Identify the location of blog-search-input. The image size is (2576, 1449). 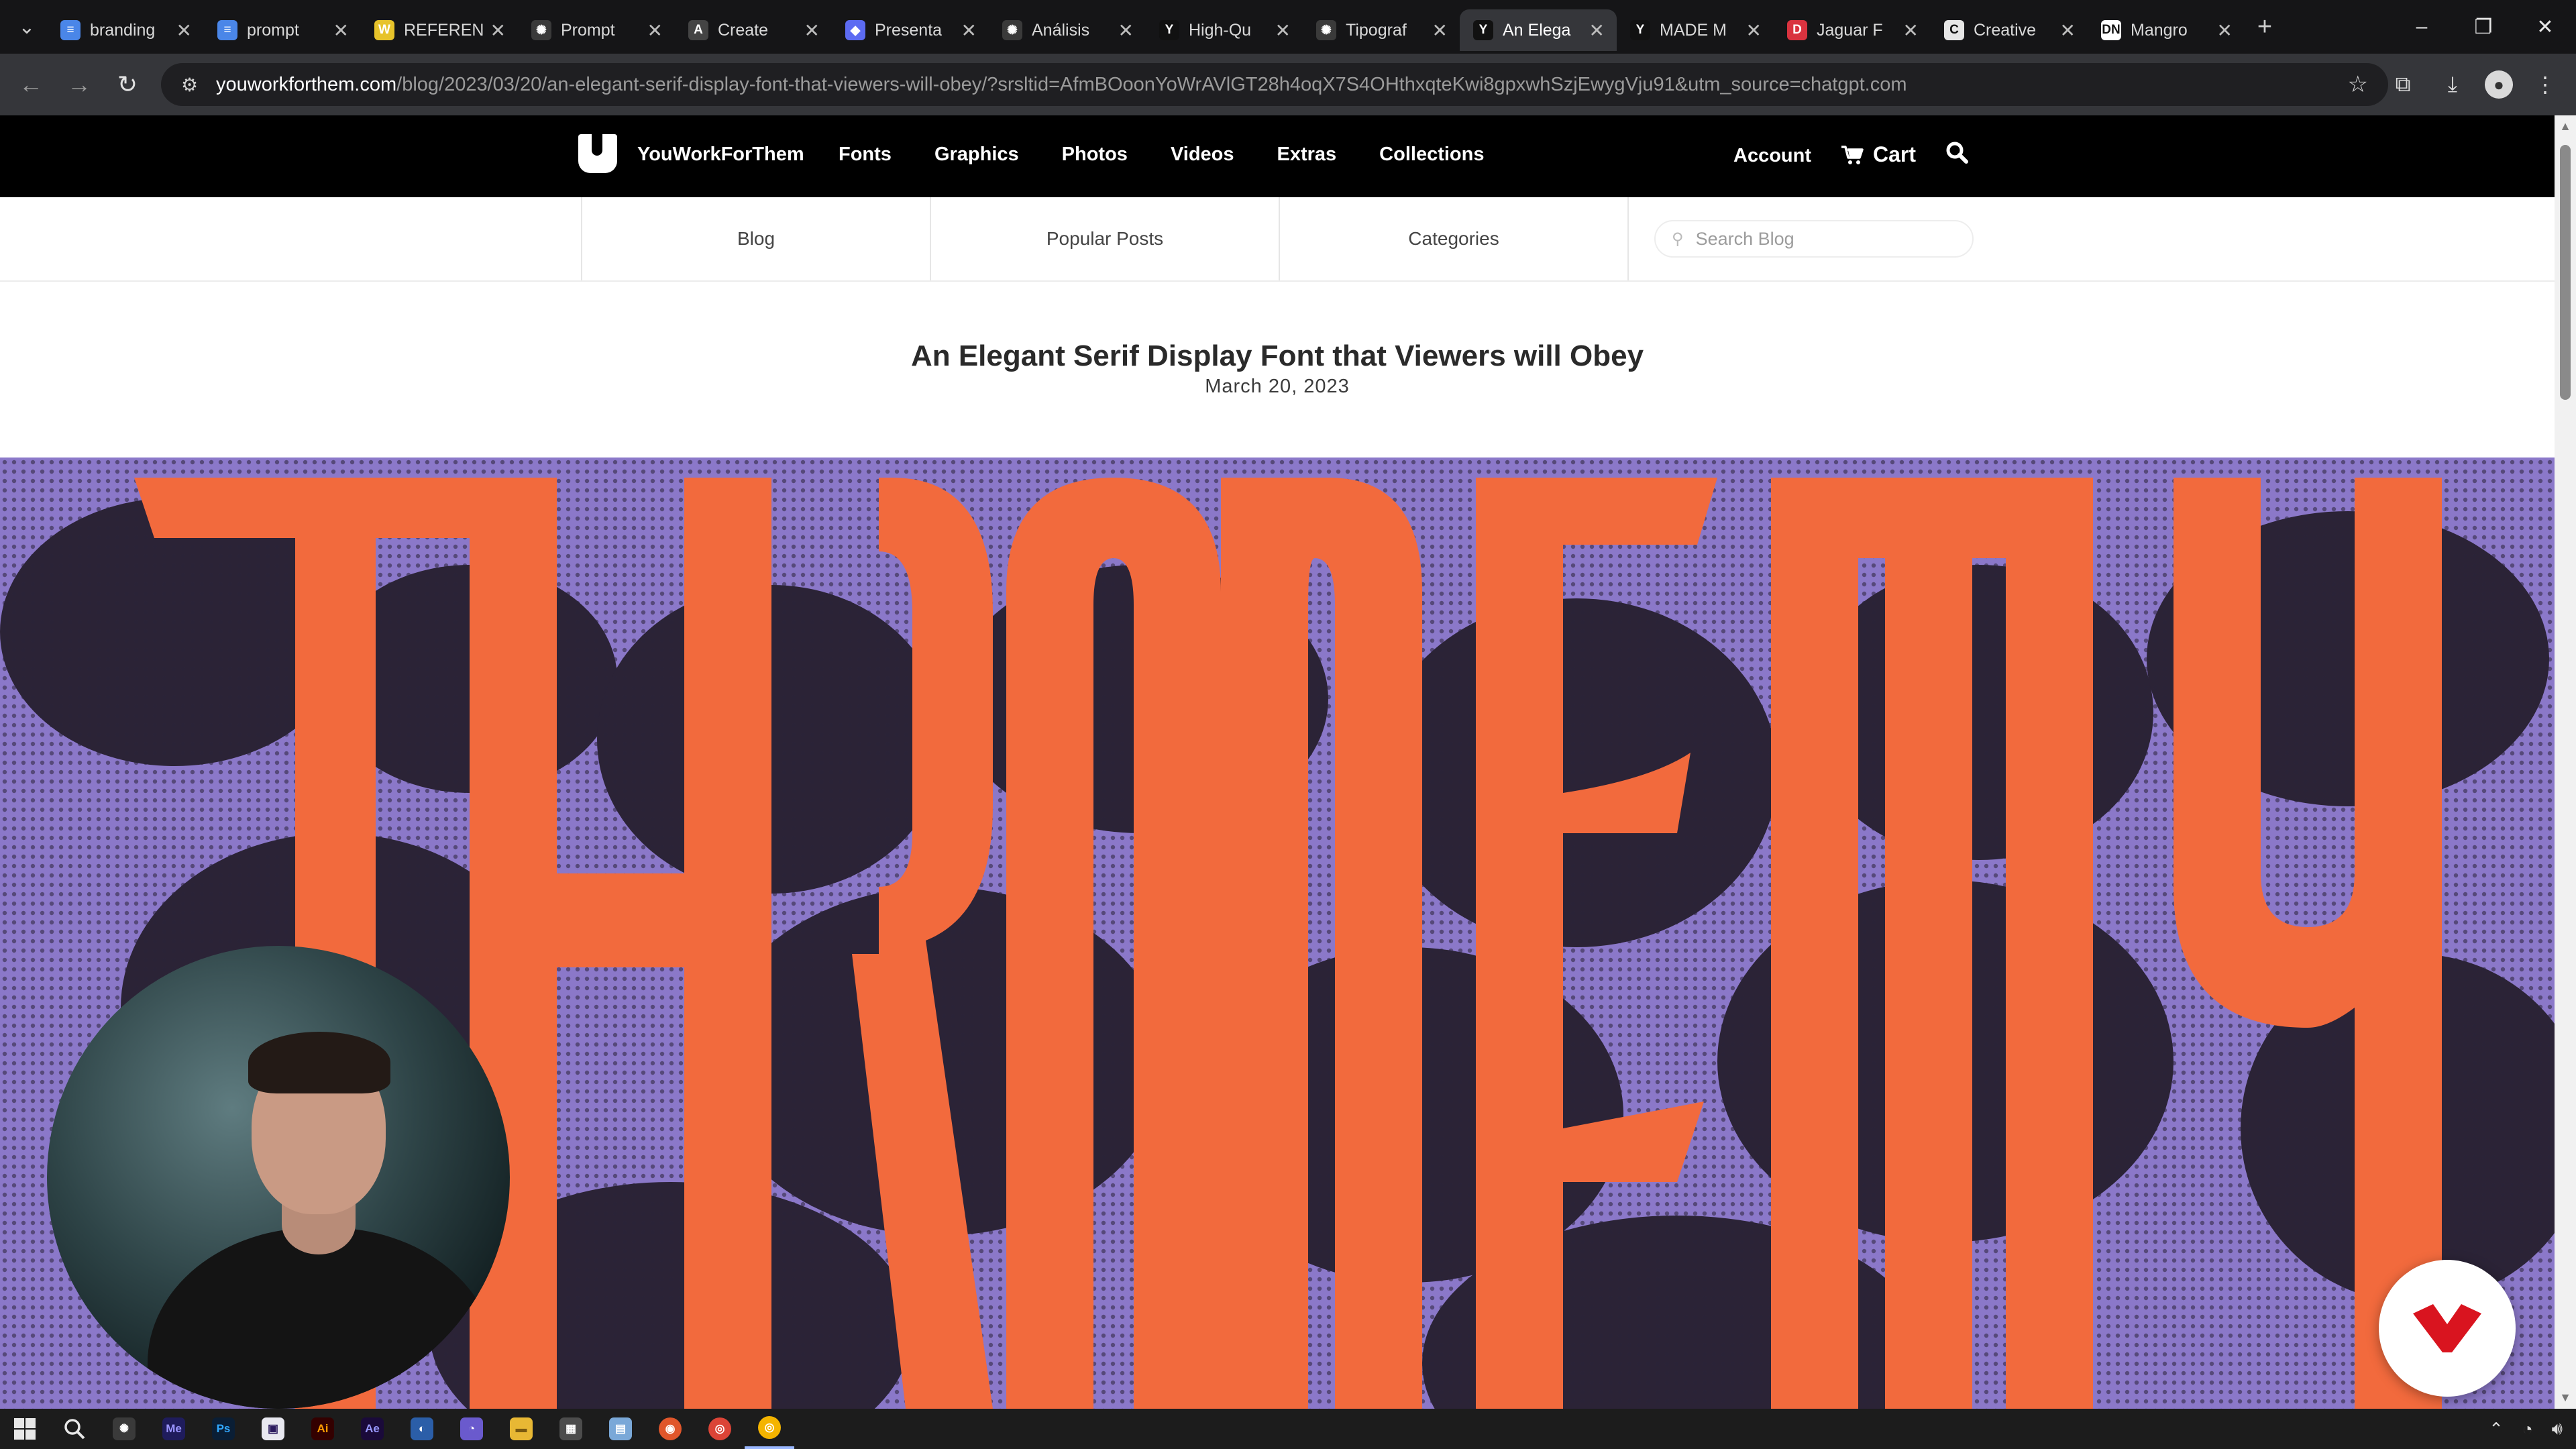
(1823, 238).